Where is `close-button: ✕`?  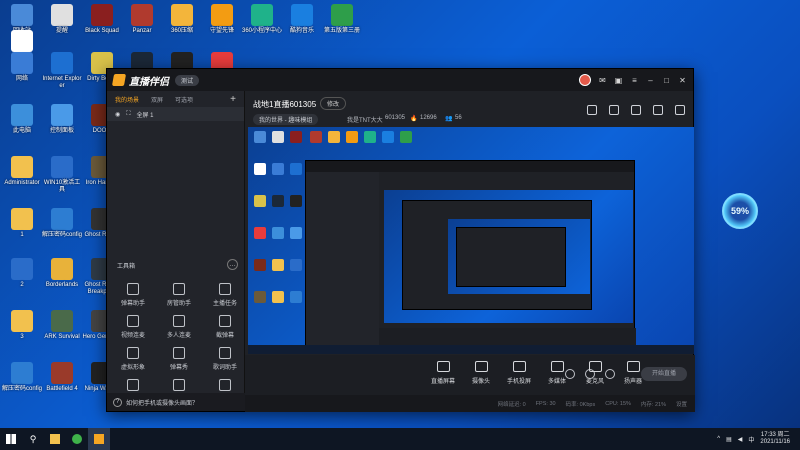
close-button: ✕ is located at coordinates (682, 80).